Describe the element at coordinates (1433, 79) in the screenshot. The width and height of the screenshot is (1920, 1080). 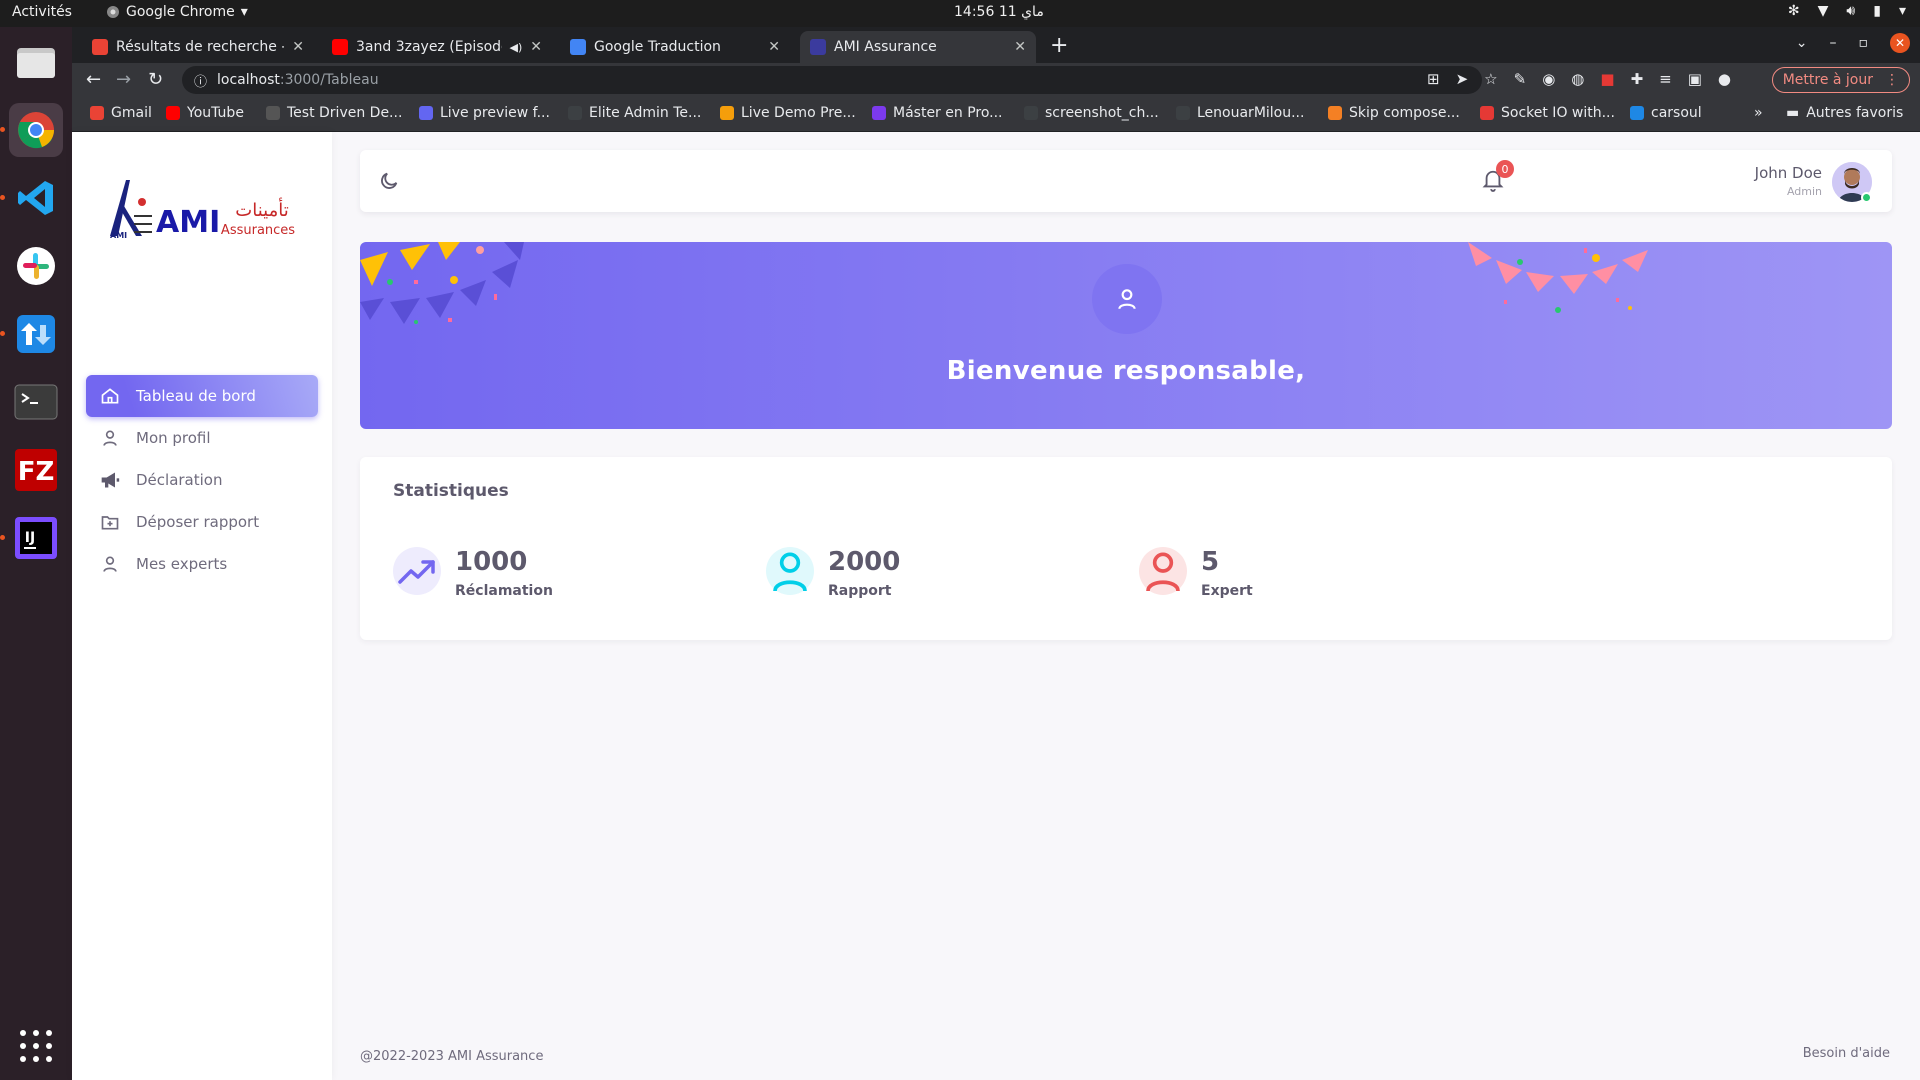
I see `translate-page-icon: ⊞` at that location.